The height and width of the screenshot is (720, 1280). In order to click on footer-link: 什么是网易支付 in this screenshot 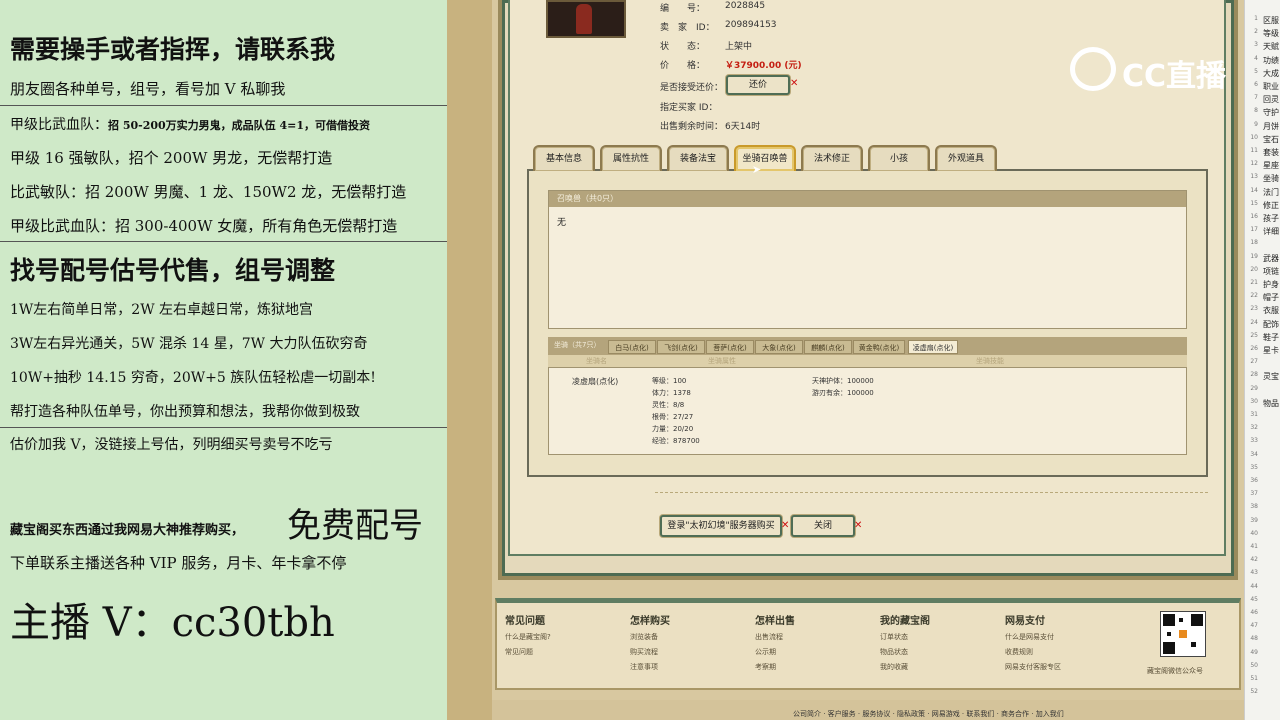, I will do `click(1029, 637)`.